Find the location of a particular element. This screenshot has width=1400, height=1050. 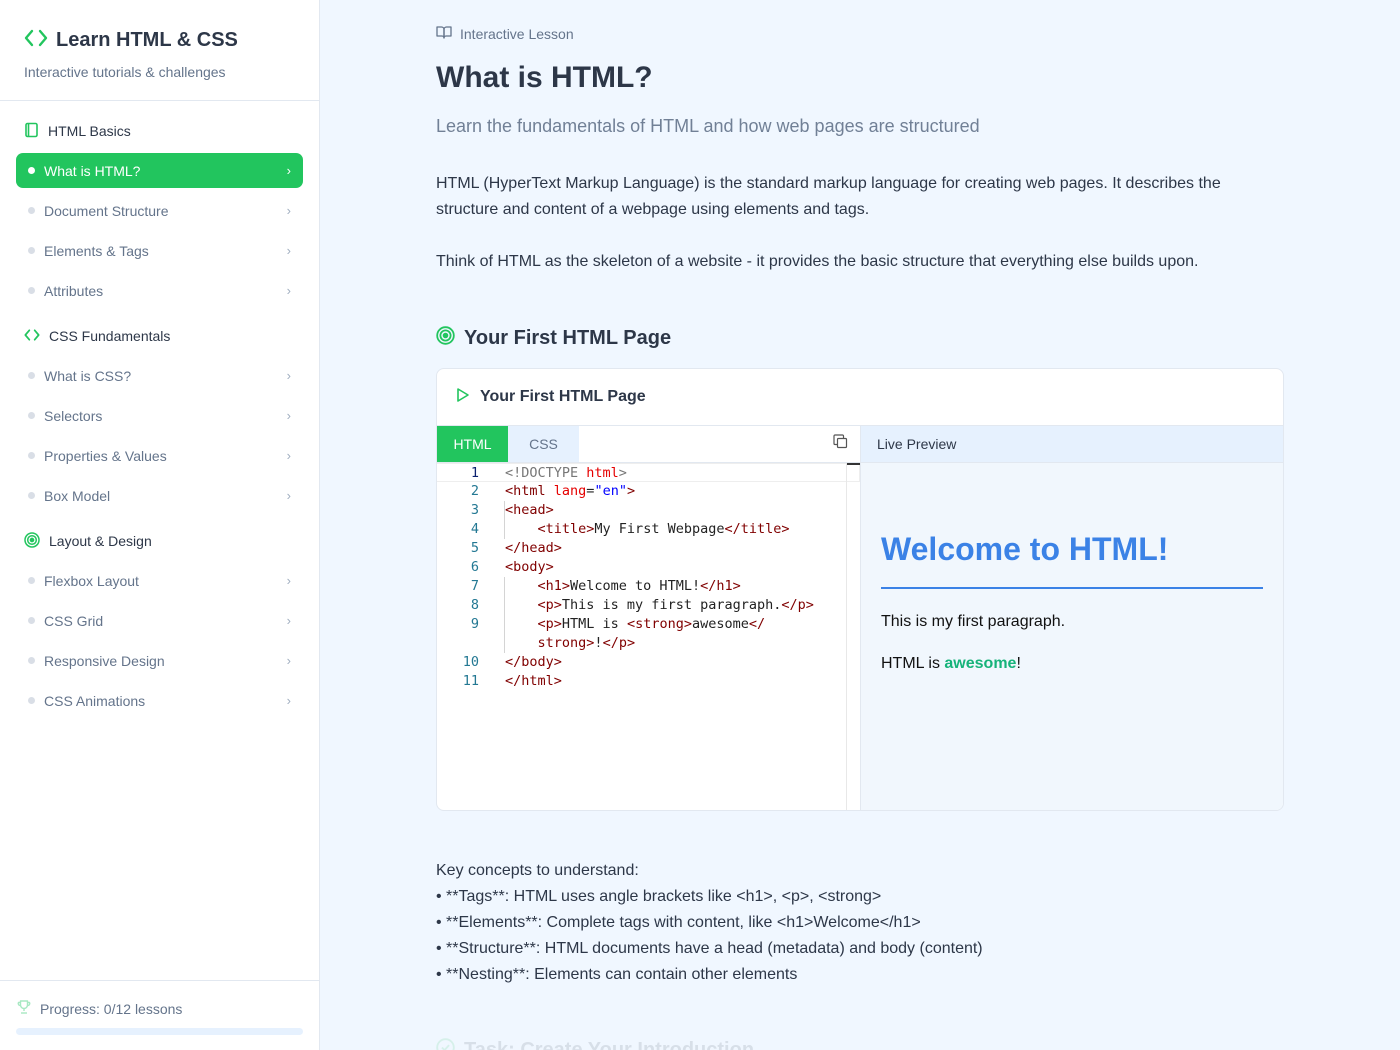

sidebar-item-css-grid: CSS Grid › is located at coordinates (159, 620).